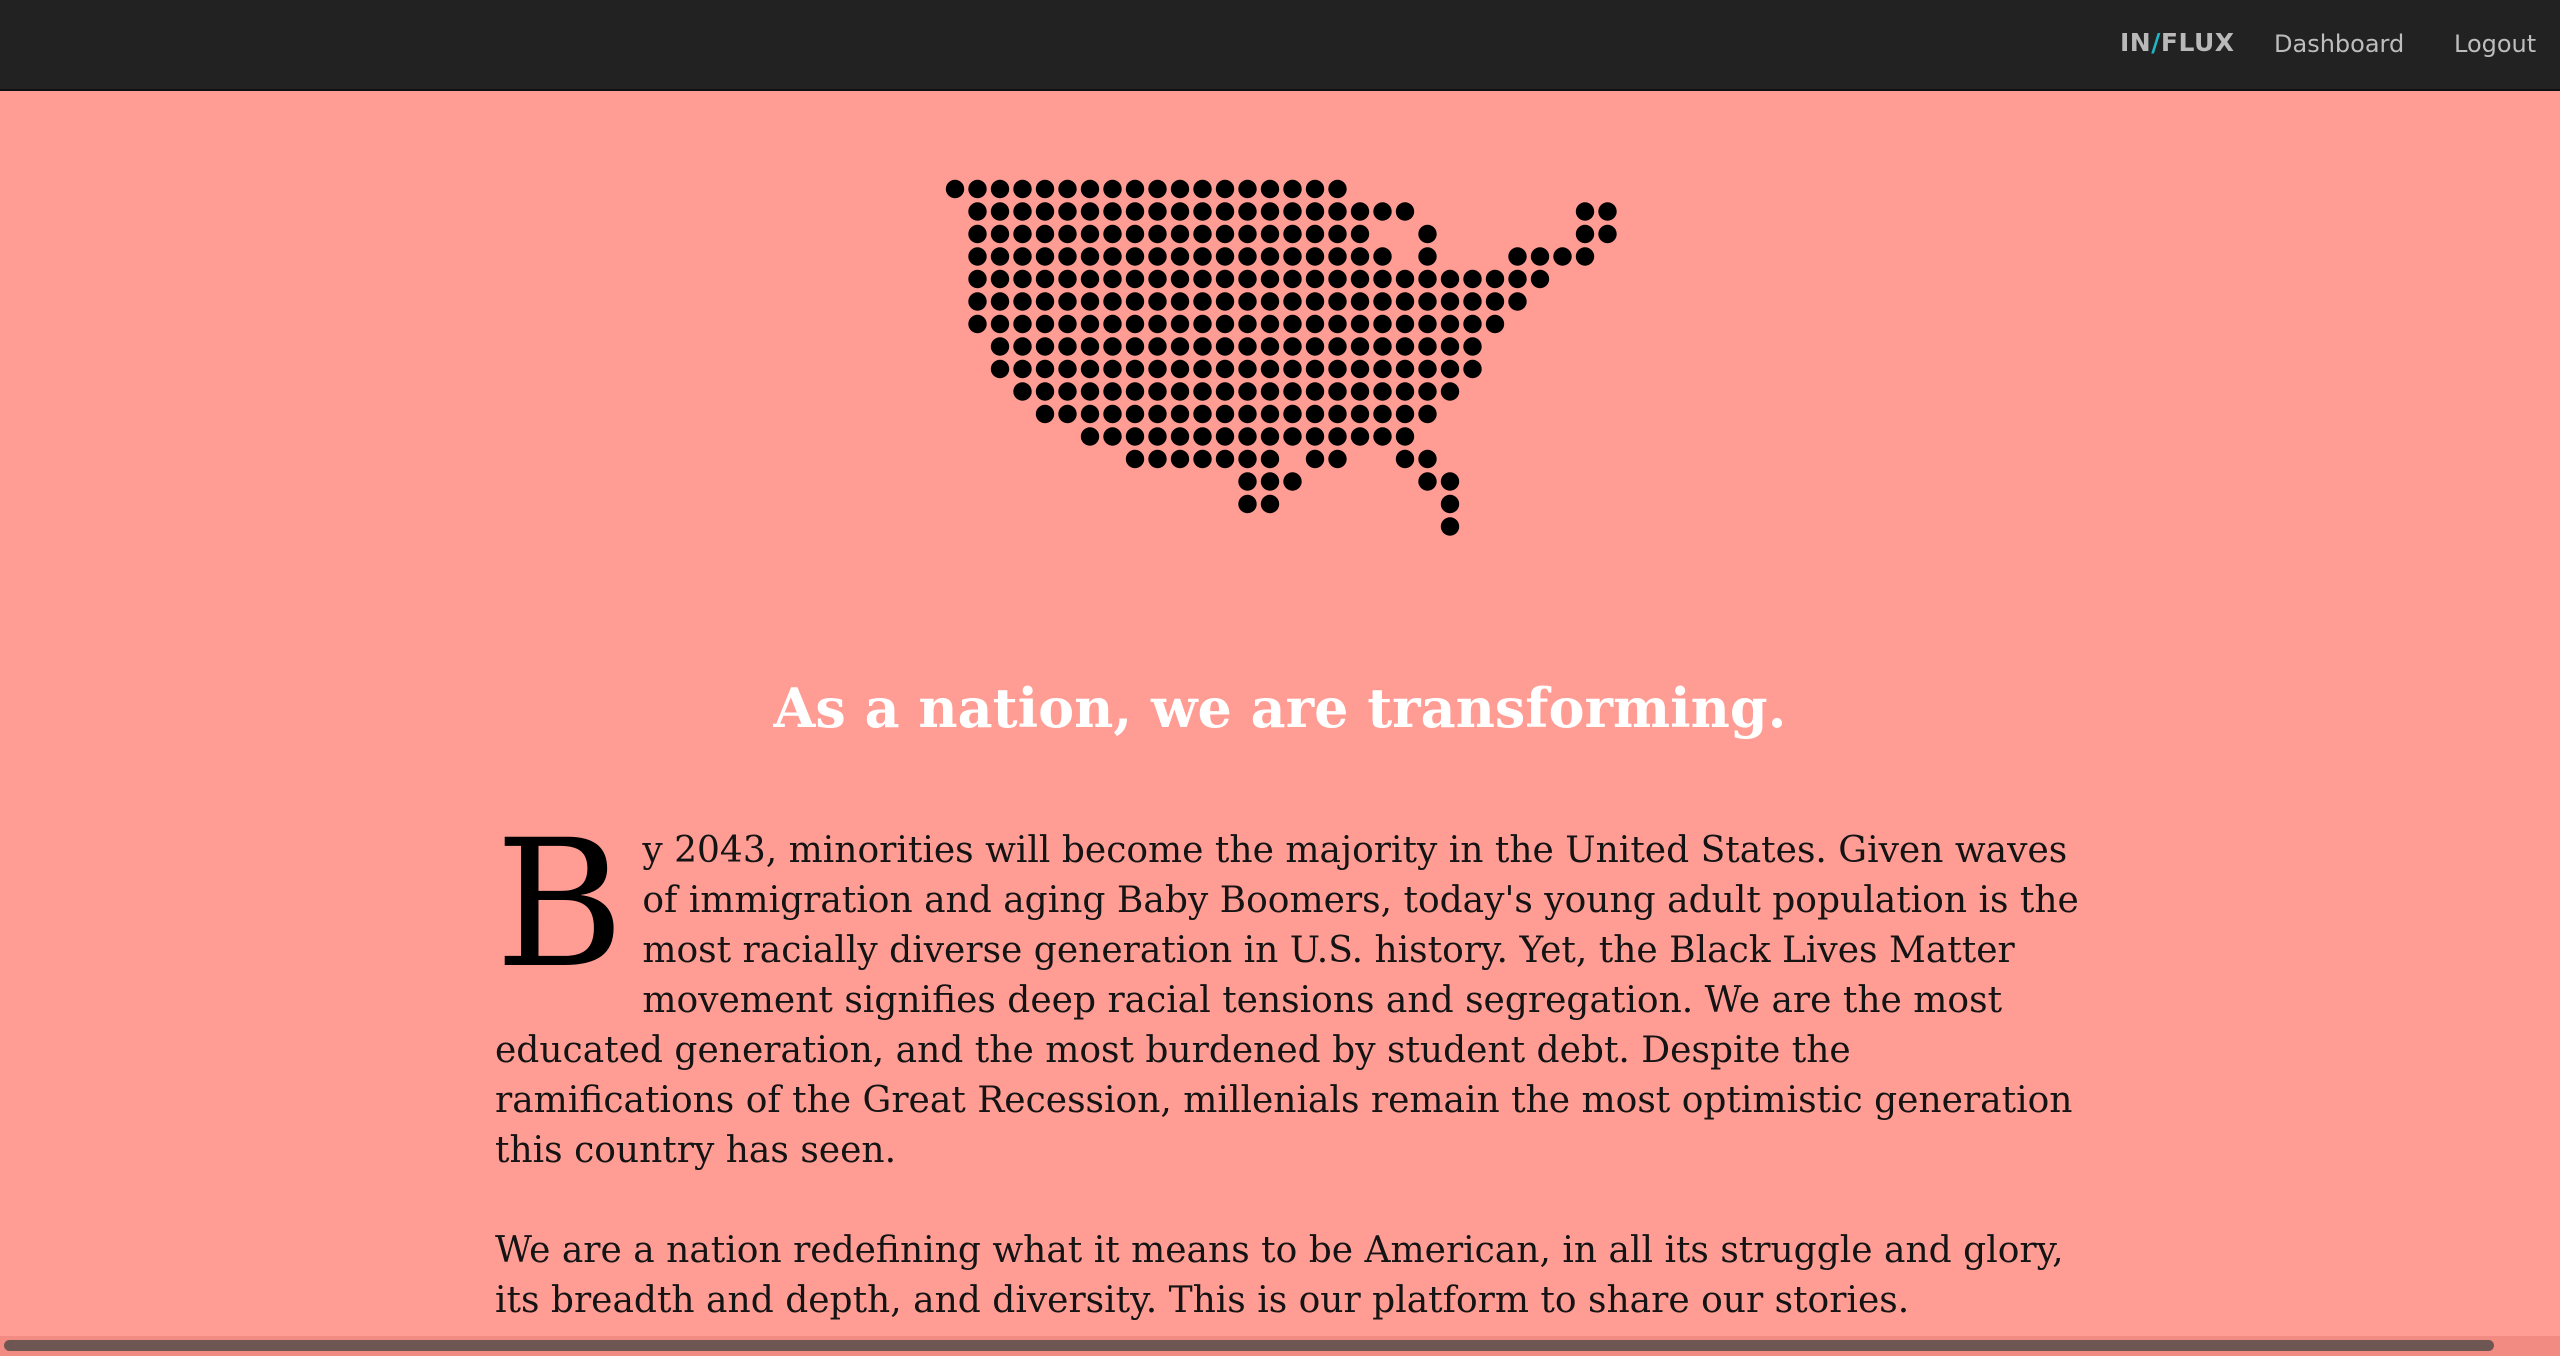 The width and height of the screenshot is (2560, 1356). Describe the element at coordinates (1249, 1345) in the screenshot. I see `scrollbar-thumb` at that location.